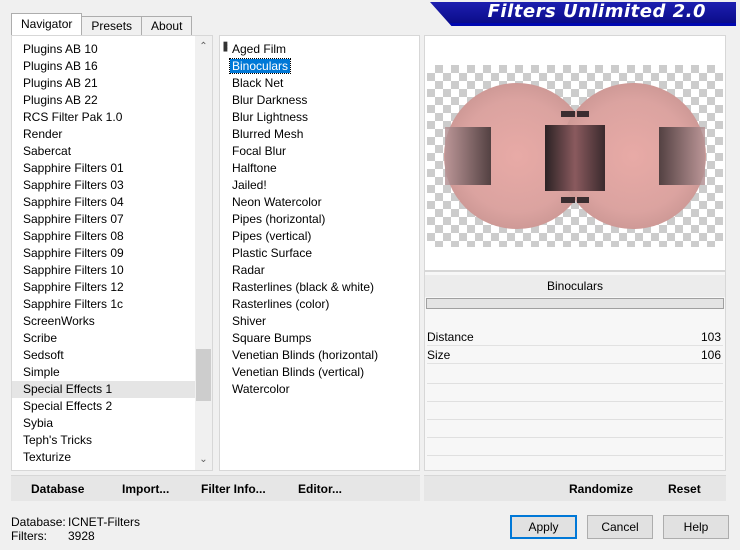  What do you see at coordinates (112, 168) in the screenshot?
I see `category-item: Sapphire Filters 01` at bounding box center [112, 168].